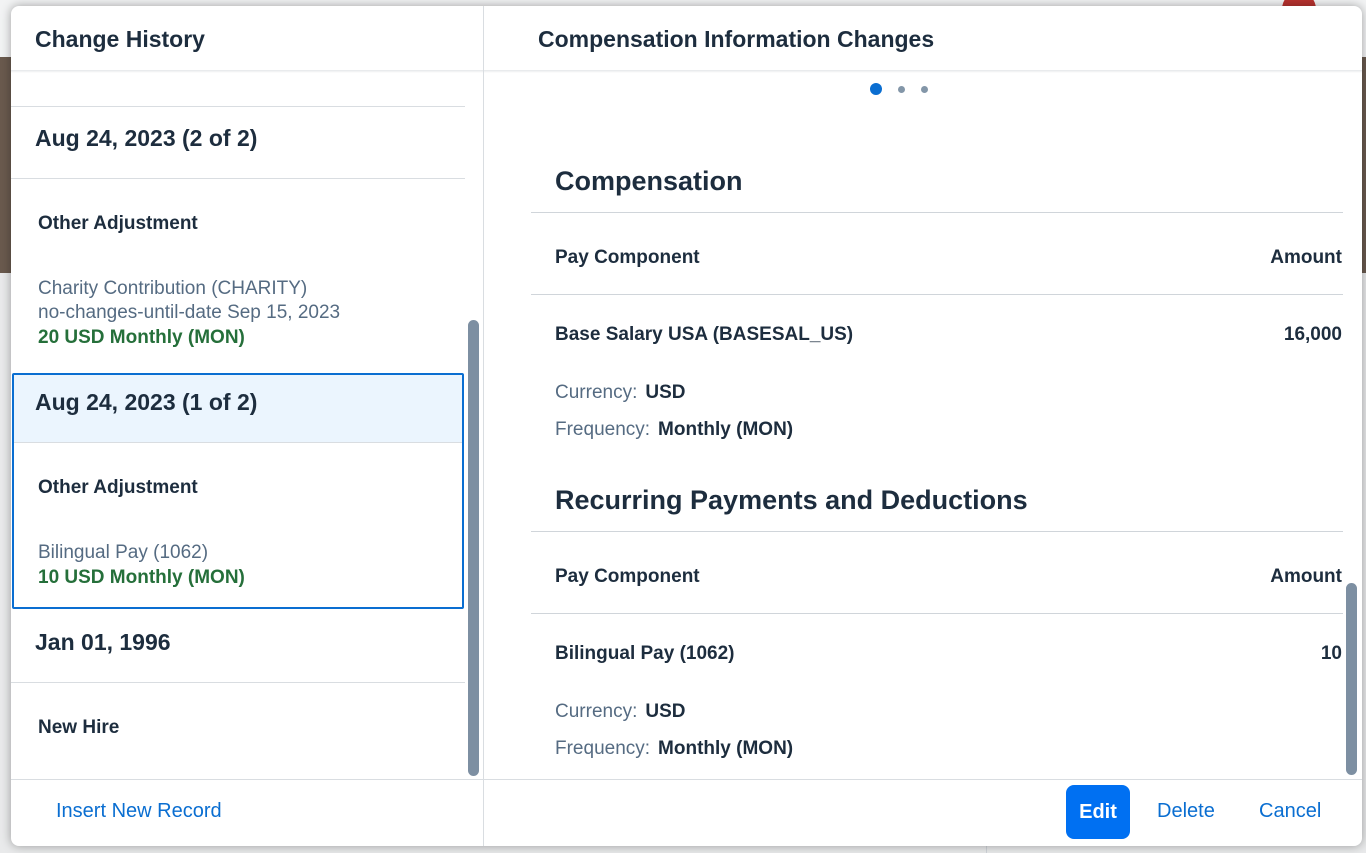  I want to click on details-scrollbar, so click(1351, 679).